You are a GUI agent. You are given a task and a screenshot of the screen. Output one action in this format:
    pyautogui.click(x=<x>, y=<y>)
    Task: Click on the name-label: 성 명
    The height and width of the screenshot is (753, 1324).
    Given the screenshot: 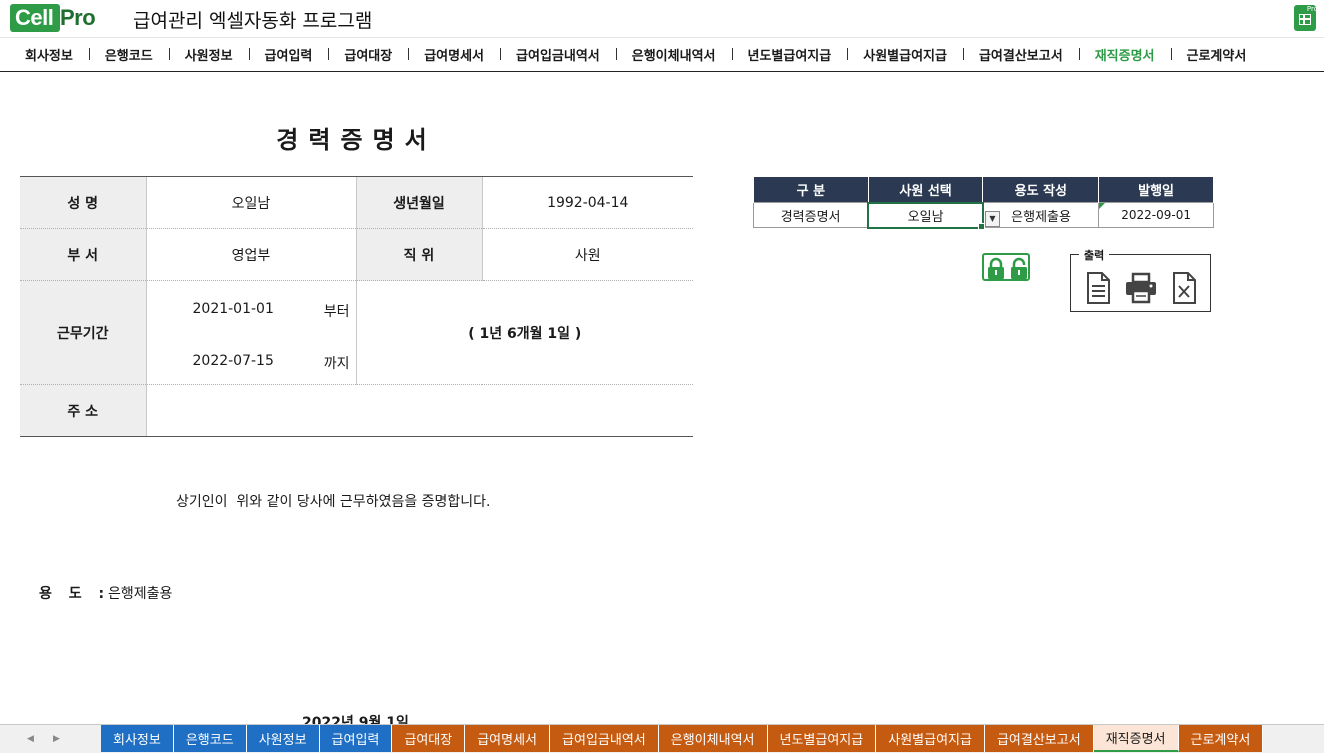 What is the action you would take?
    pyautogui.click(x=83, y=202)
    